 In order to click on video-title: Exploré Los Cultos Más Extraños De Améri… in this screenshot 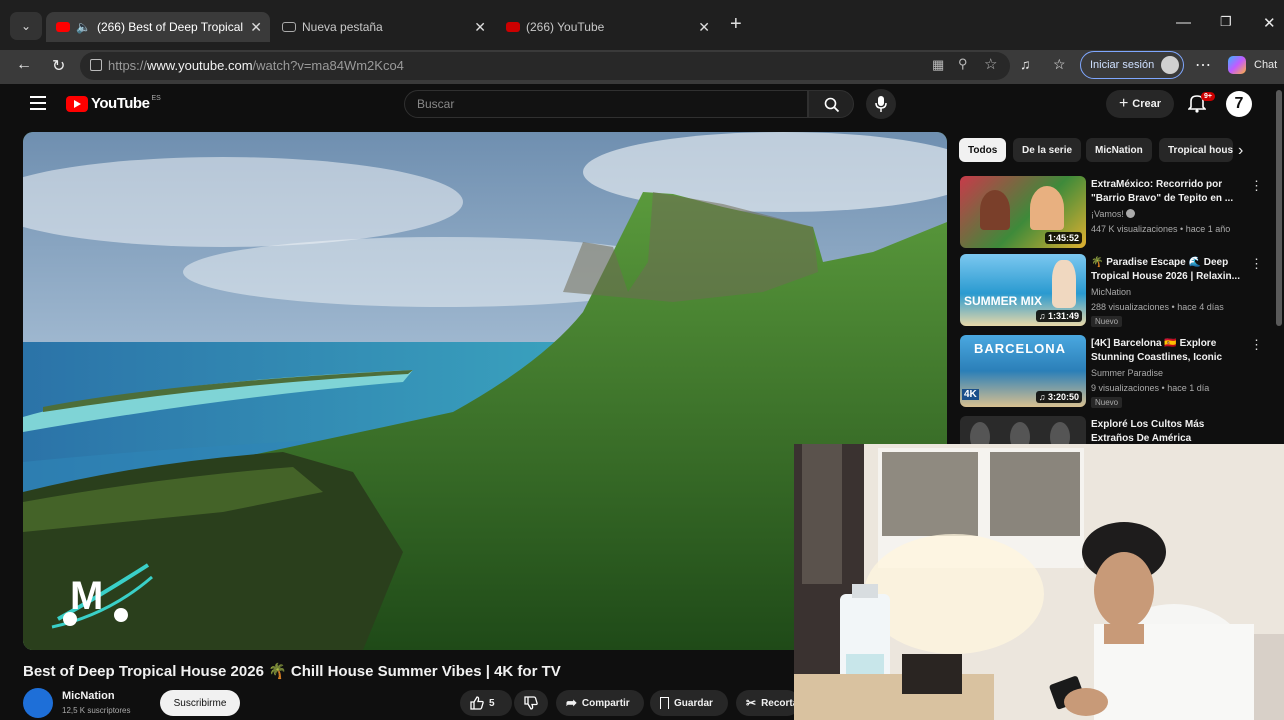, I will do `click(1167, 432)`.